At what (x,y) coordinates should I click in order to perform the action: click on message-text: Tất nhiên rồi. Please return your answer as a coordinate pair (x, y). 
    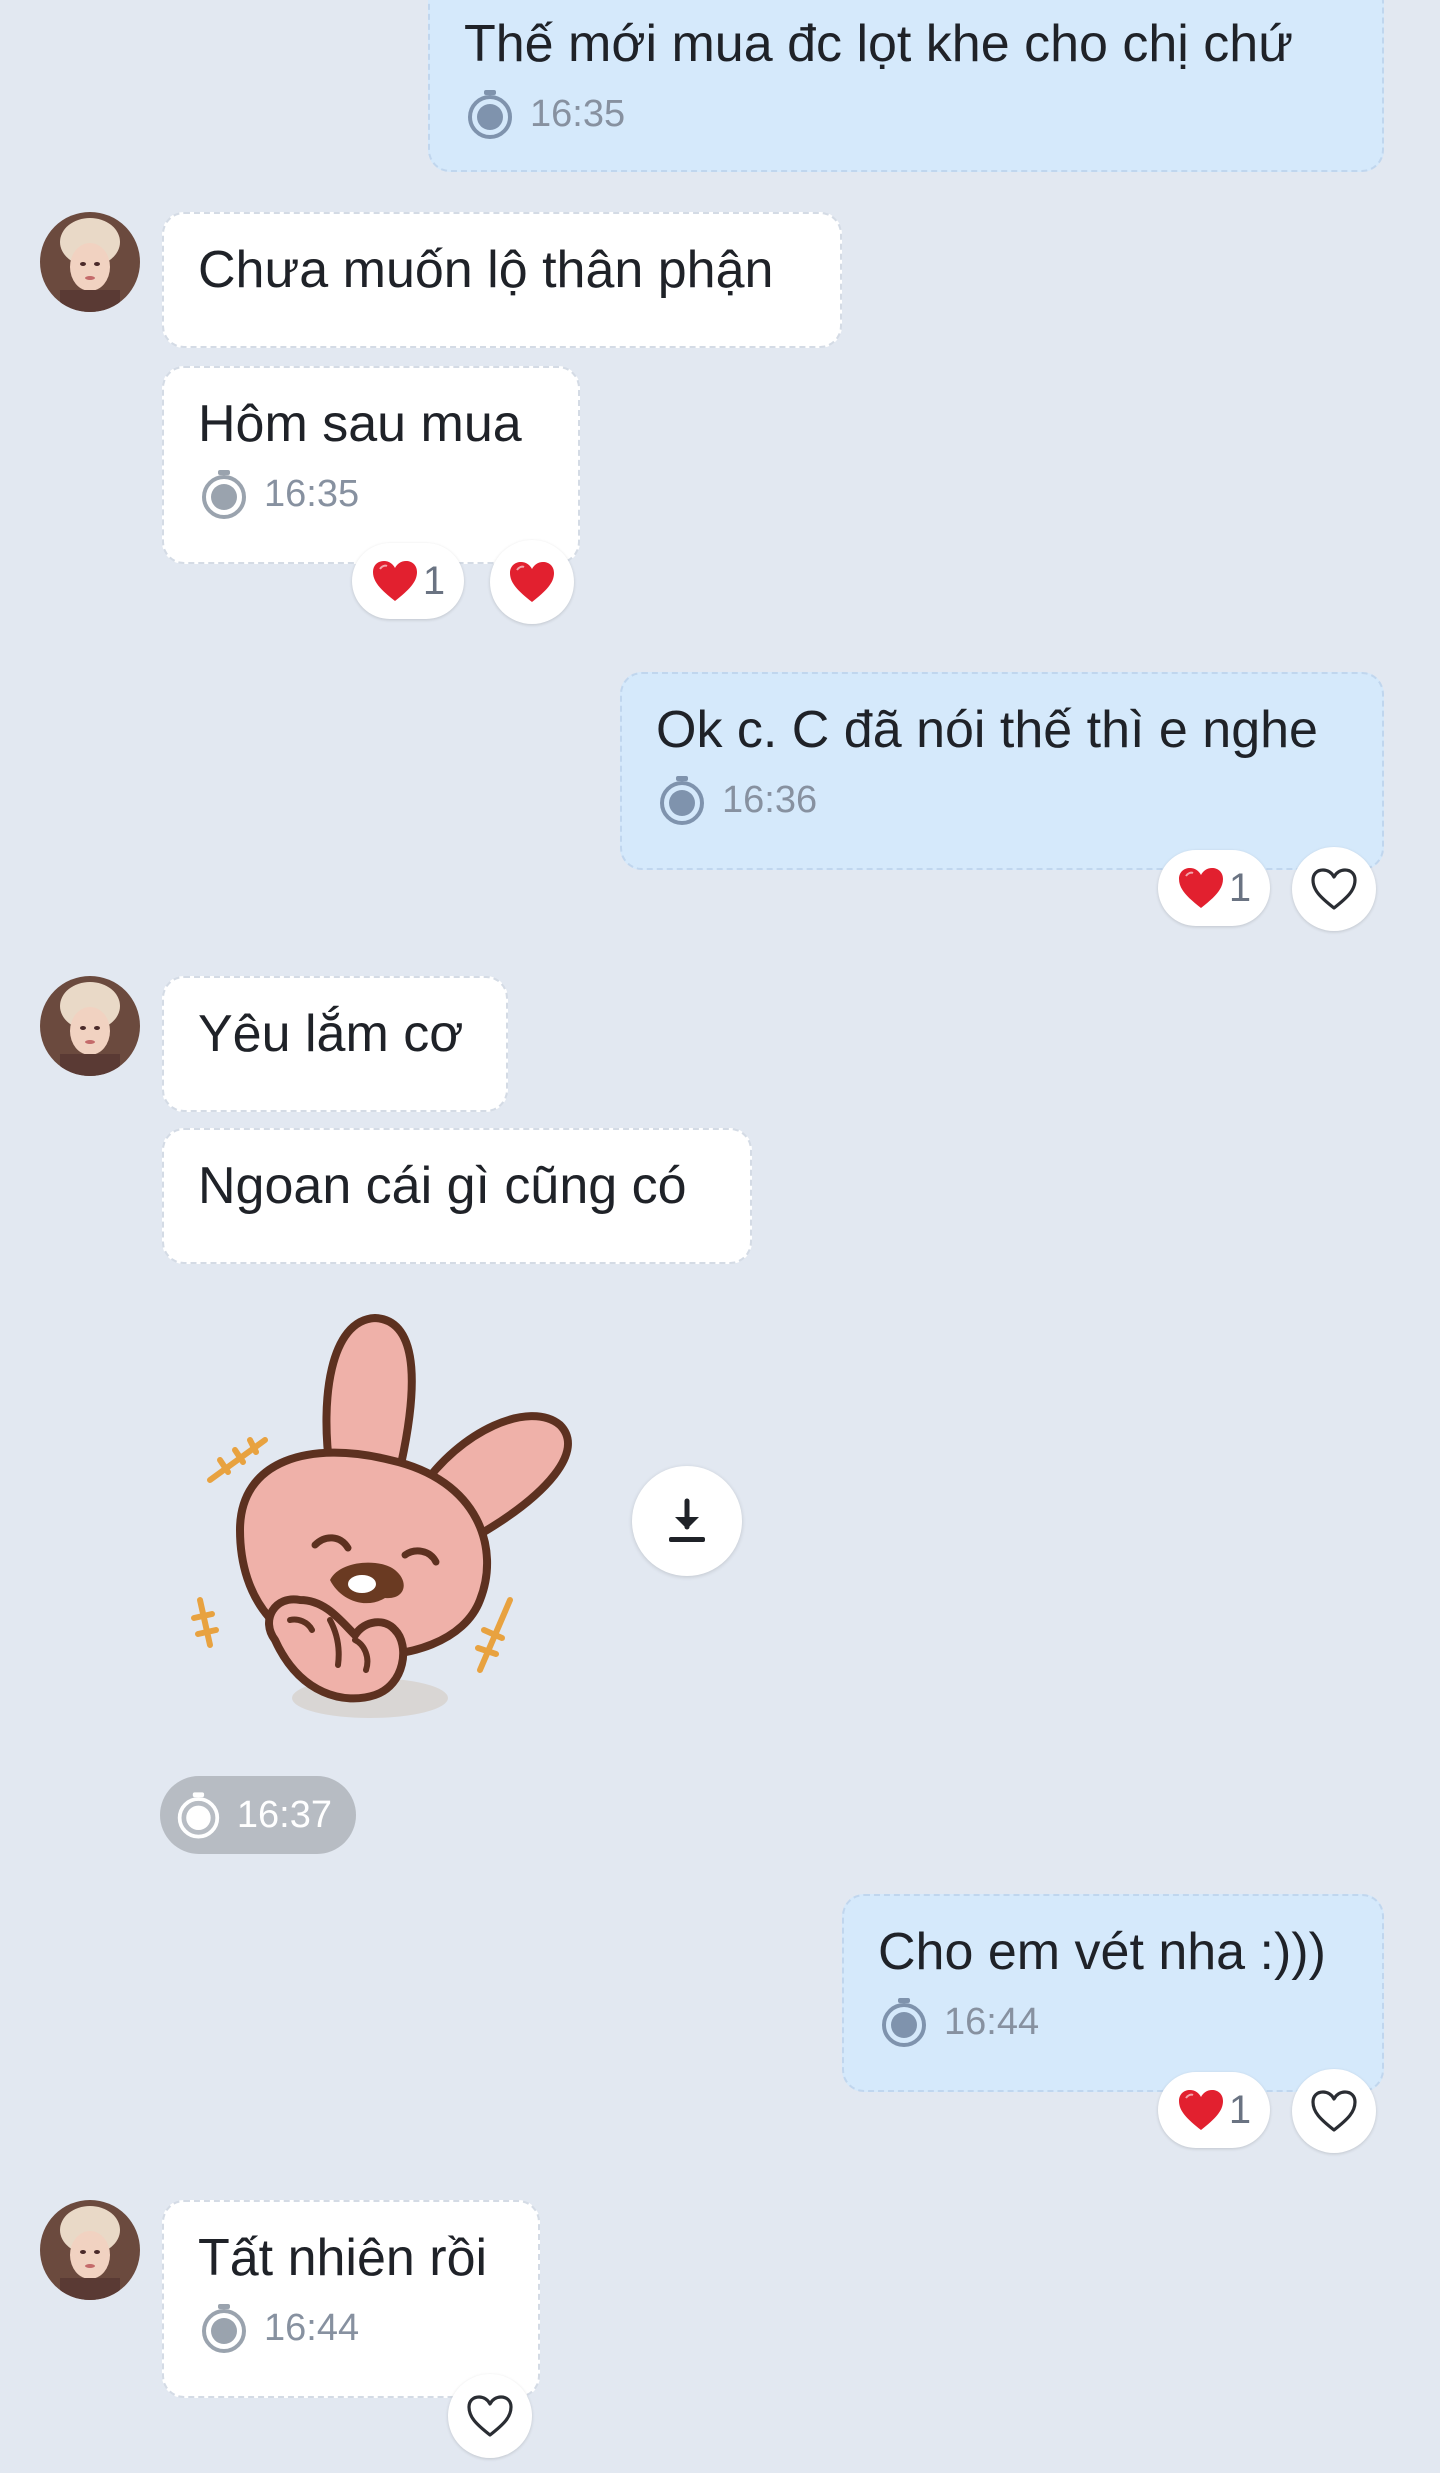
    Looking at the image, I should click on (343, 2258).